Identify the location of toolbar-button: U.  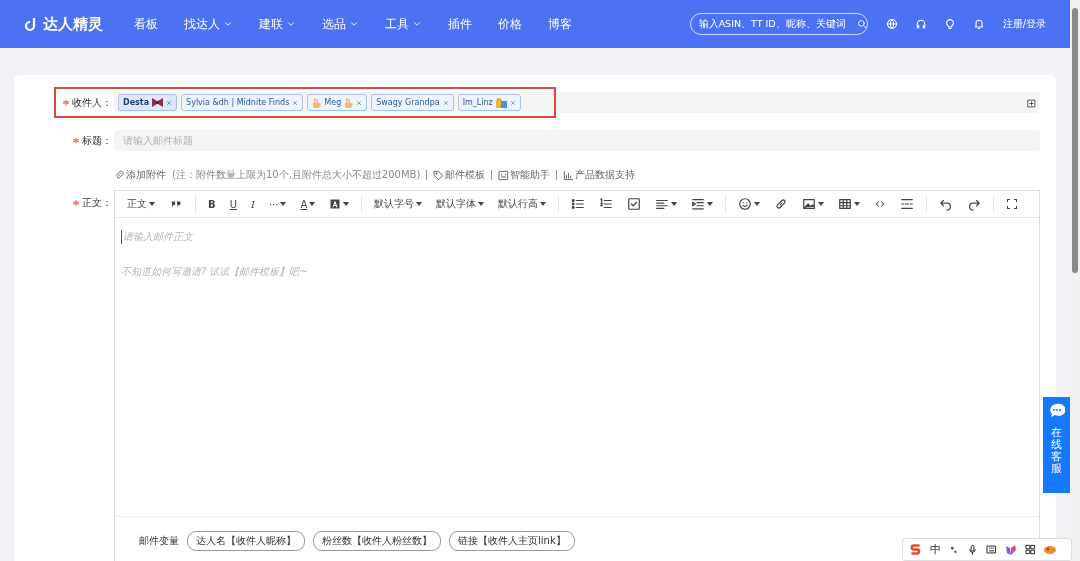
(233, 204).